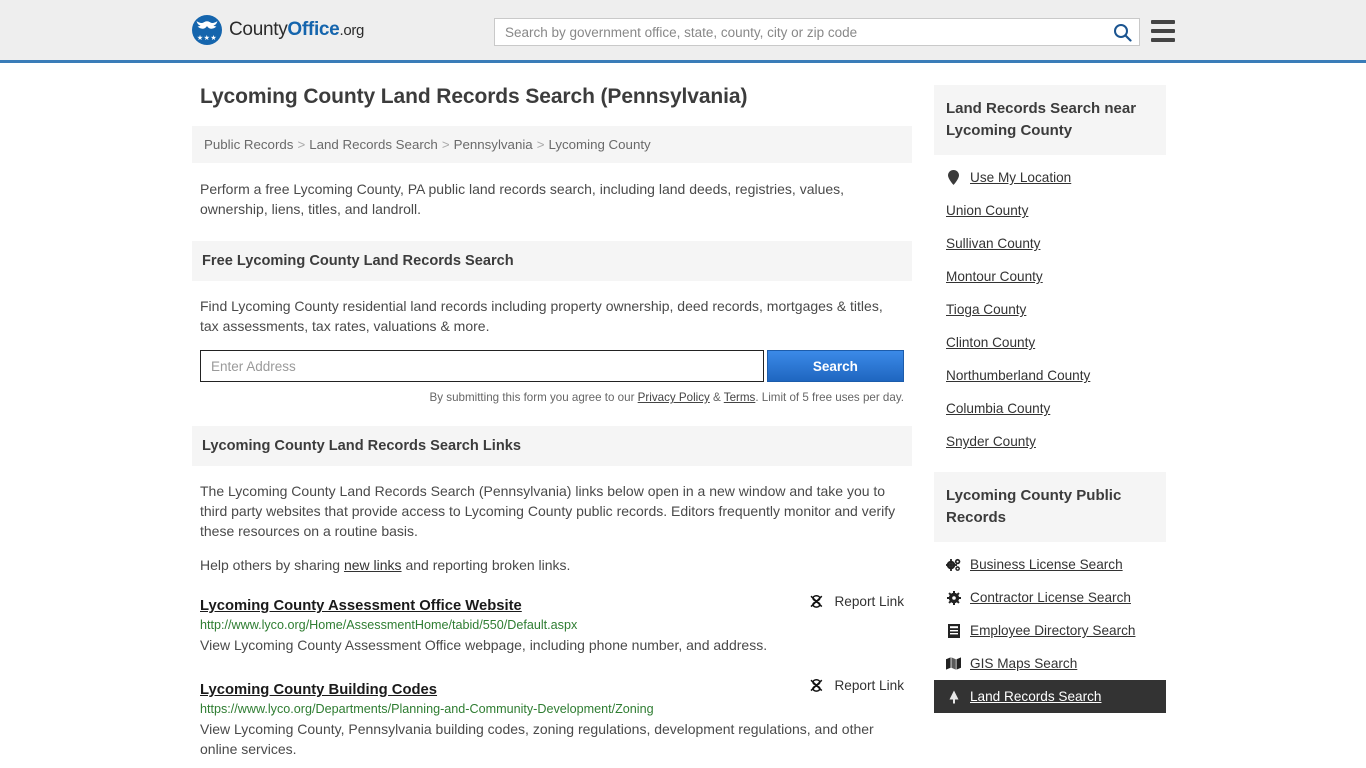  I want to click on sidebar-item-label: Contractor License Search, so click(1050, 597).